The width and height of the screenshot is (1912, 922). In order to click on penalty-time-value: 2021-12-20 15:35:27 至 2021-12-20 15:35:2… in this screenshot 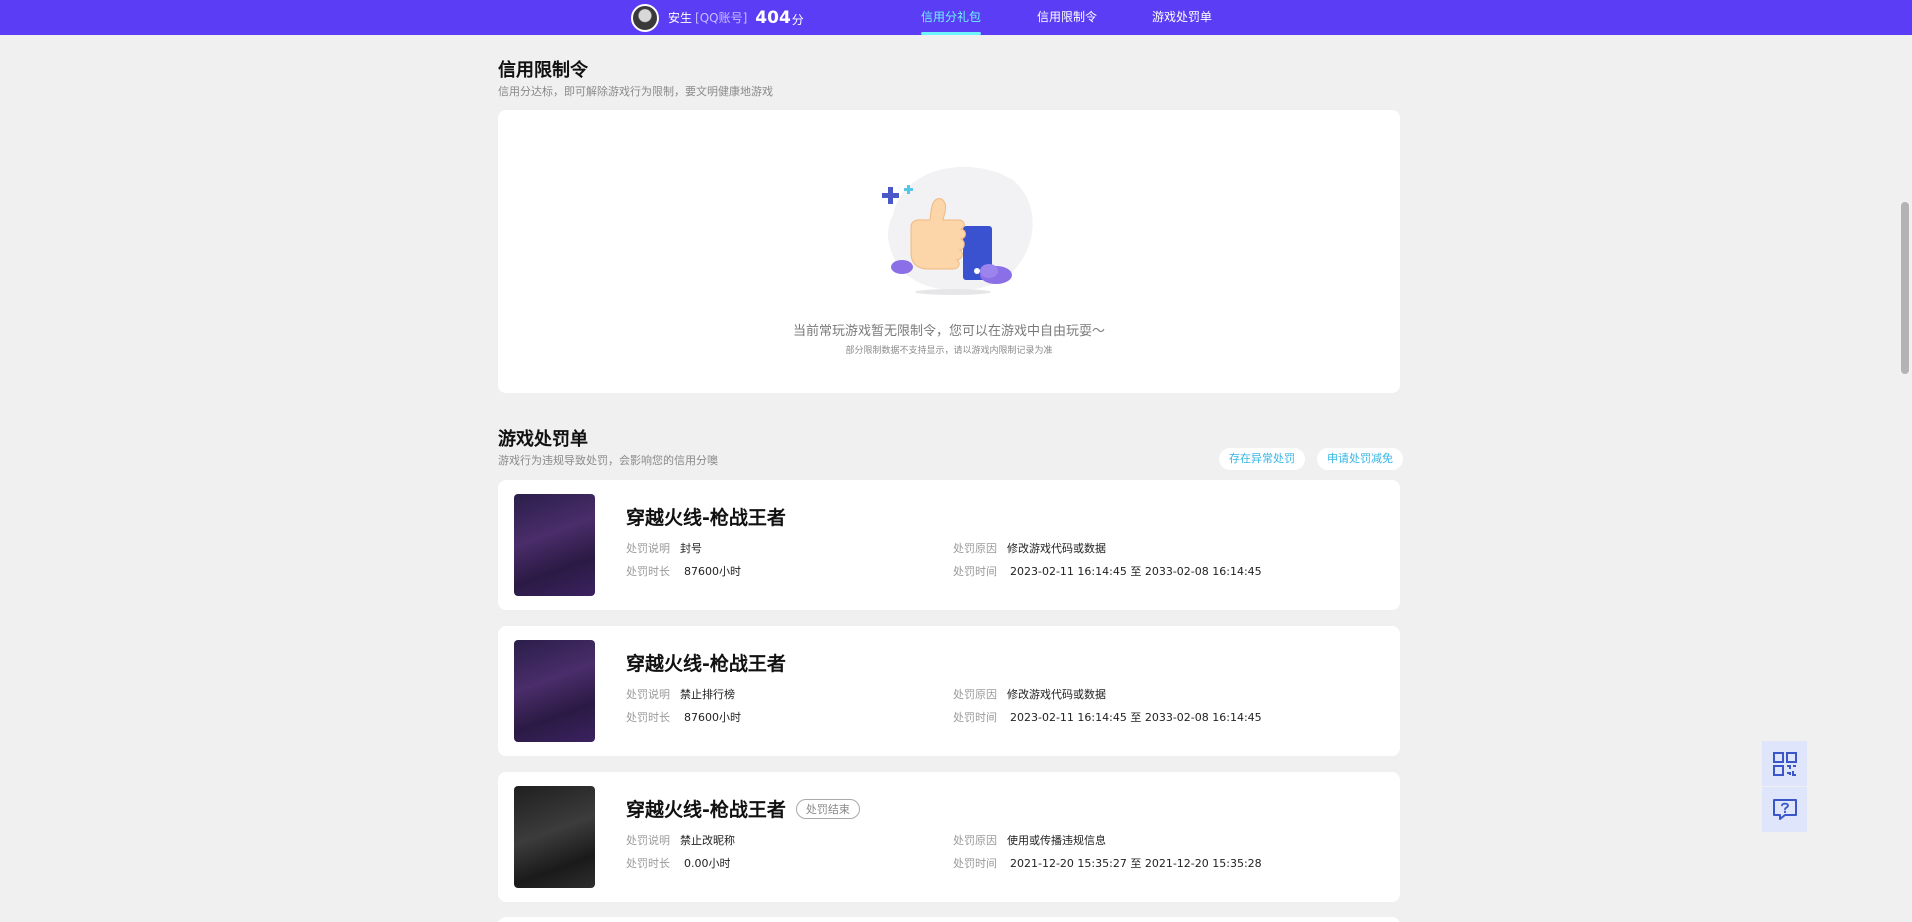, I will do `click(1136, 863)`.